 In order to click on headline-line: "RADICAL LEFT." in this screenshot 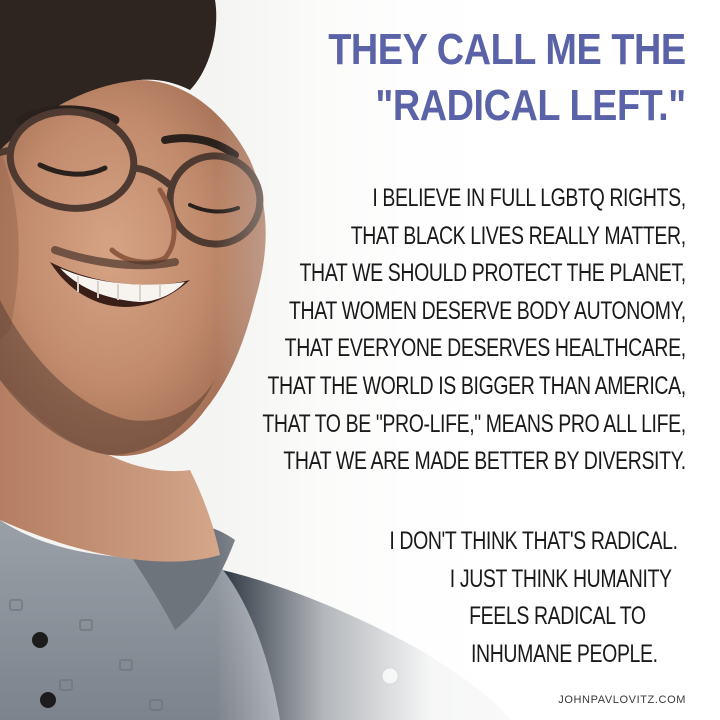, I will do `click(531, 105)`.